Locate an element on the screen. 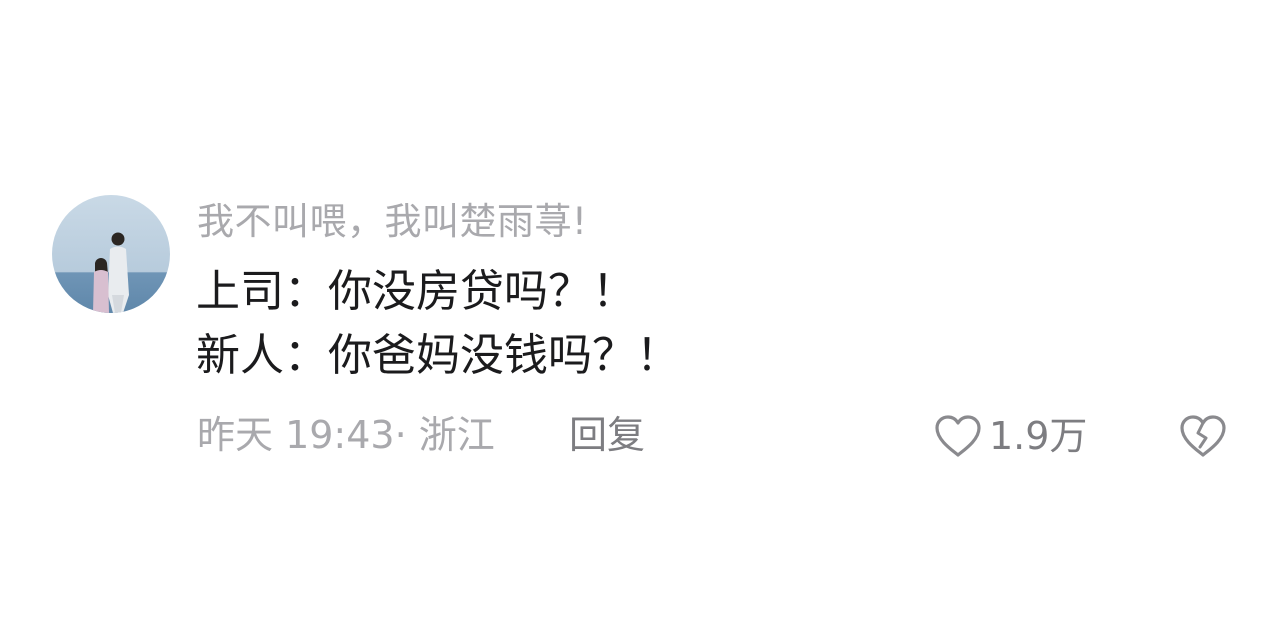 The image size is (1280, 640). broken-heart-icon is located at coordinates (1203, 436).